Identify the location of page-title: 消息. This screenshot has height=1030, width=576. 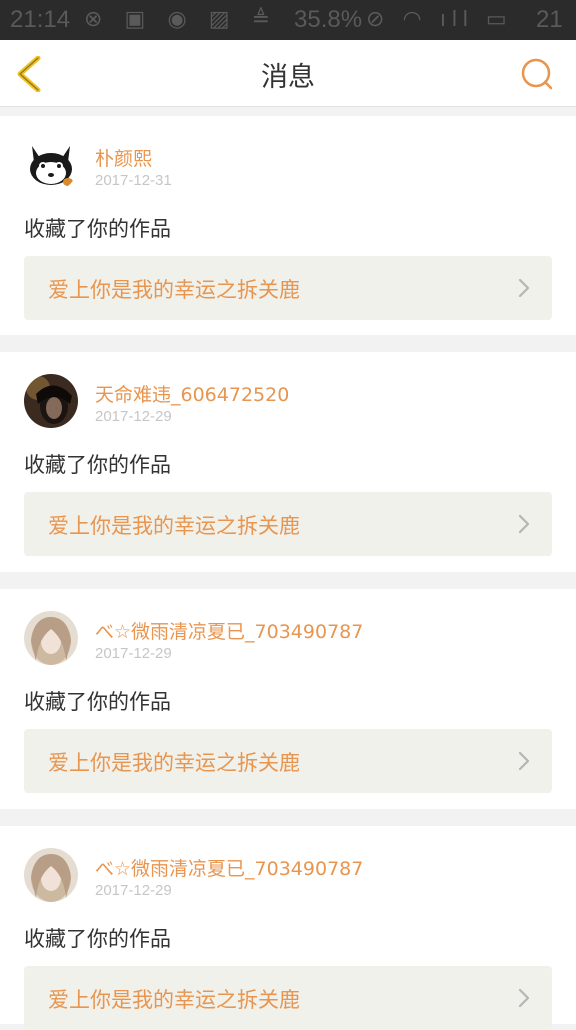
(288, 77).